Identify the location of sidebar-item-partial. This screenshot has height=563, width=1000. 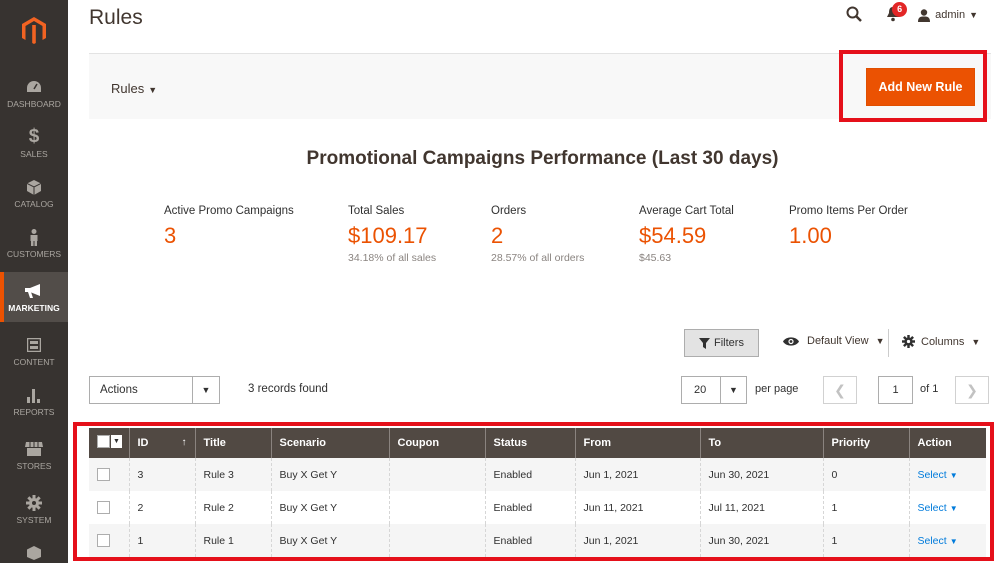
(34, 553).